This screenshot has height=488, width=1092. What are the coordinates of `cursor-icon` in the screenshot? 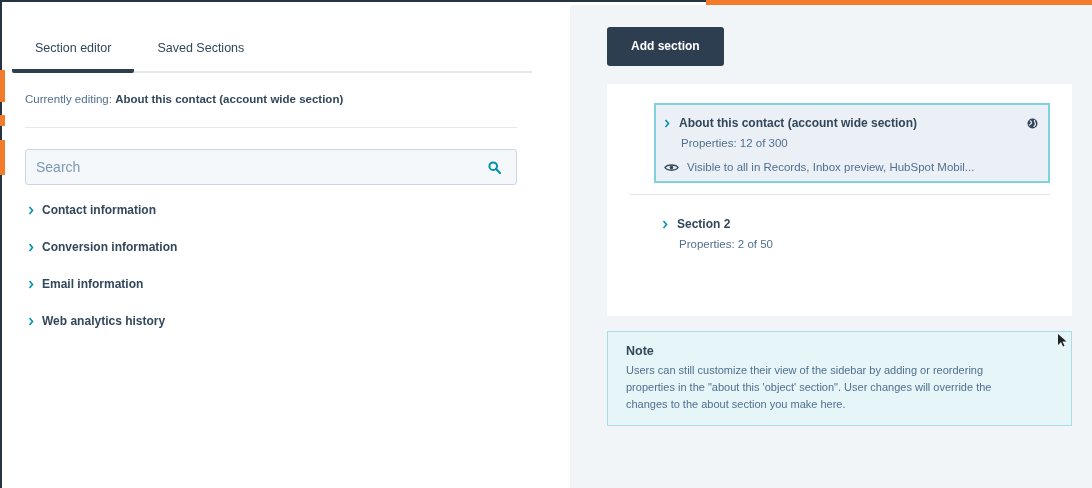 It's located at (1062, 340).